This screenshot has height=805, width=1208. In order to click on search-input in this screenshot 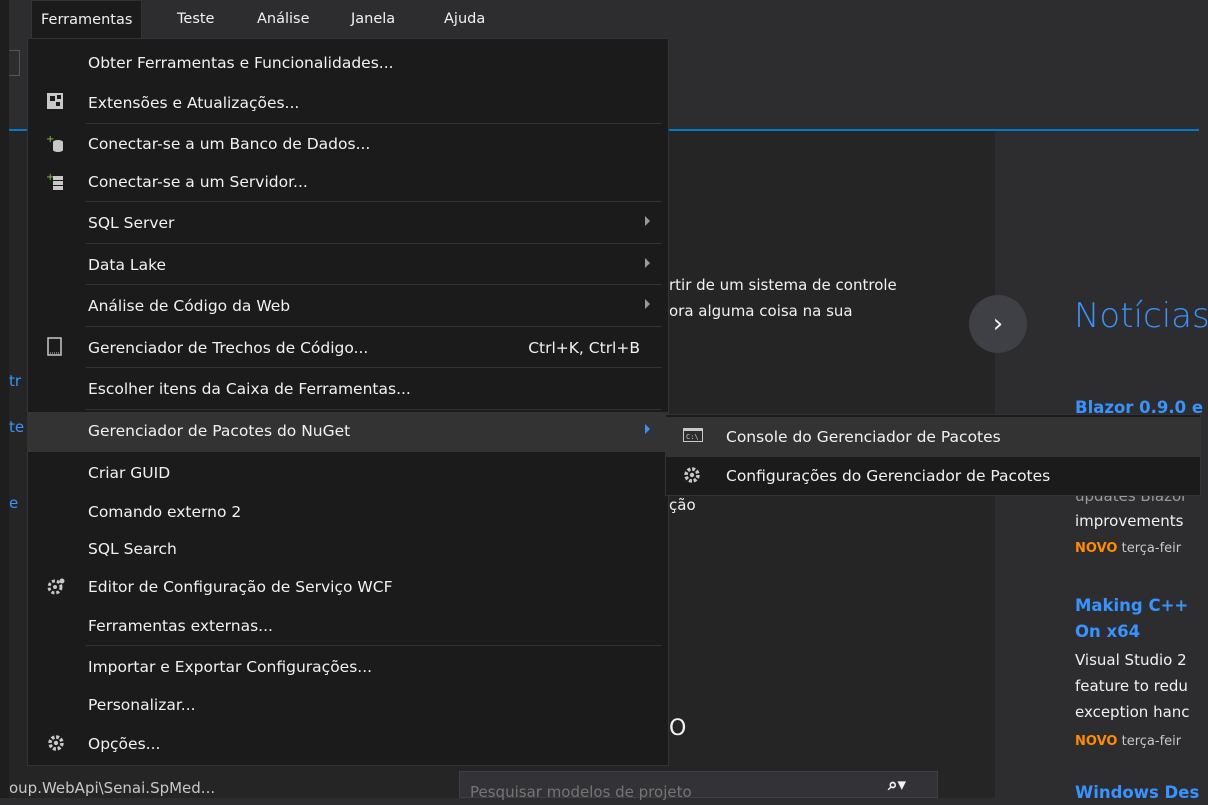, I will do `click(670, 788)`.